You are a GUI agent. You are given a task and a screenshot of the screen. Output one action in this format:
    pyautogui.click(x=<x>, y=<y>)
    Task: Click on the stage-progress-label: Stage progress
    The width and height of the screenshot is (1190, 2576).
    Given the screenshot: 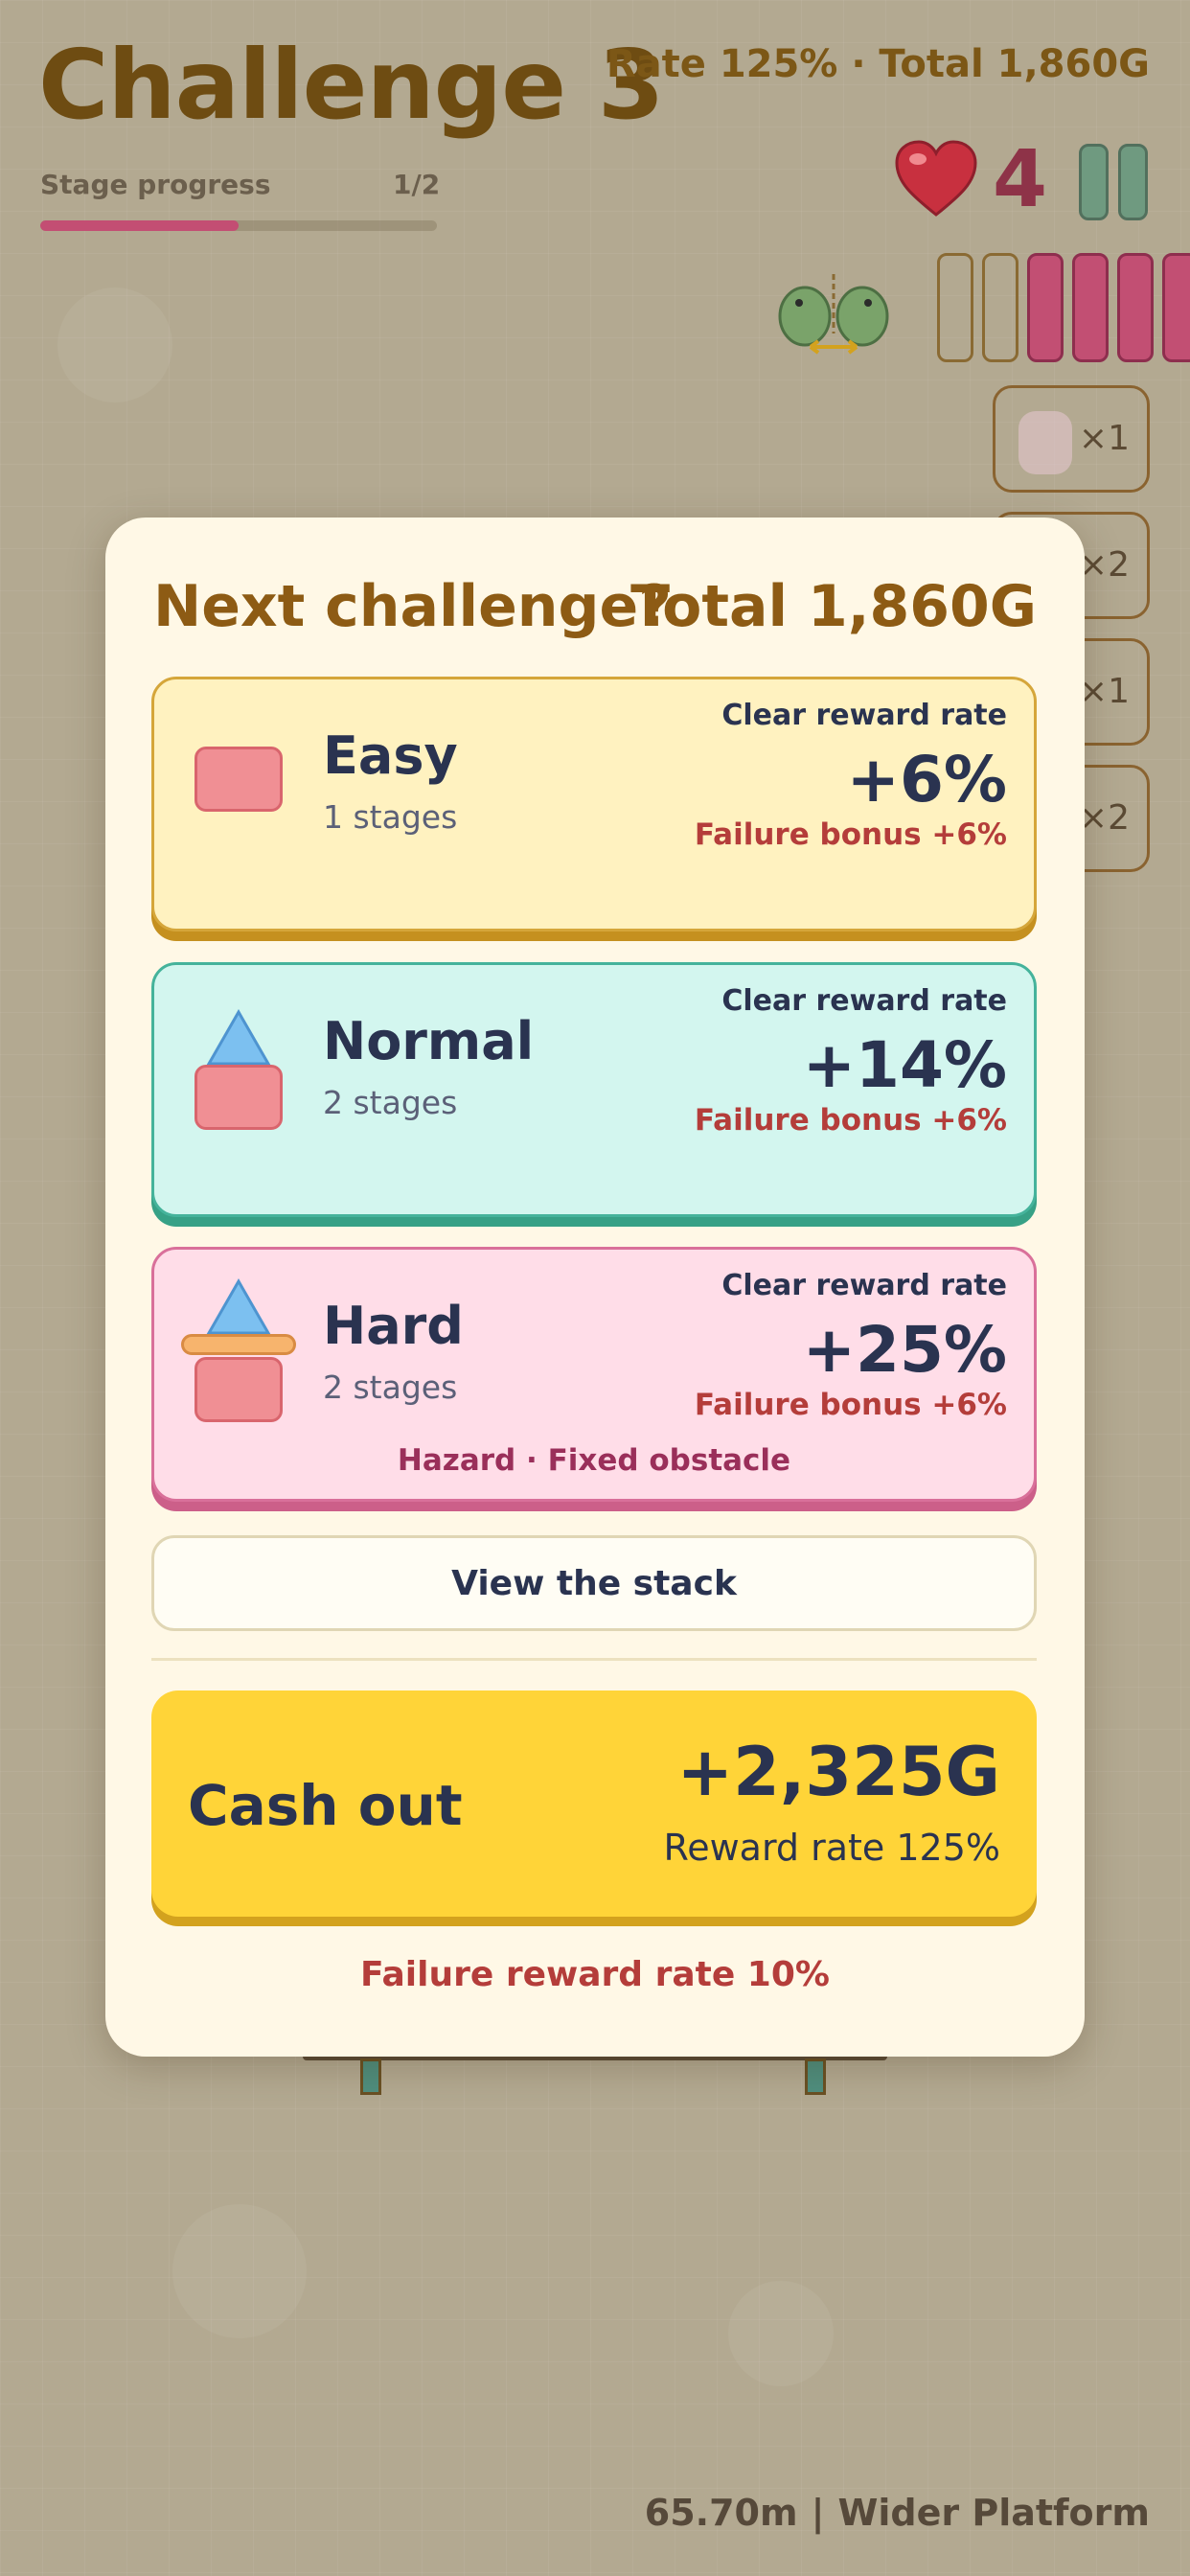 What is the action you would take?
    pyautogui.click(x=155, y=184)
    